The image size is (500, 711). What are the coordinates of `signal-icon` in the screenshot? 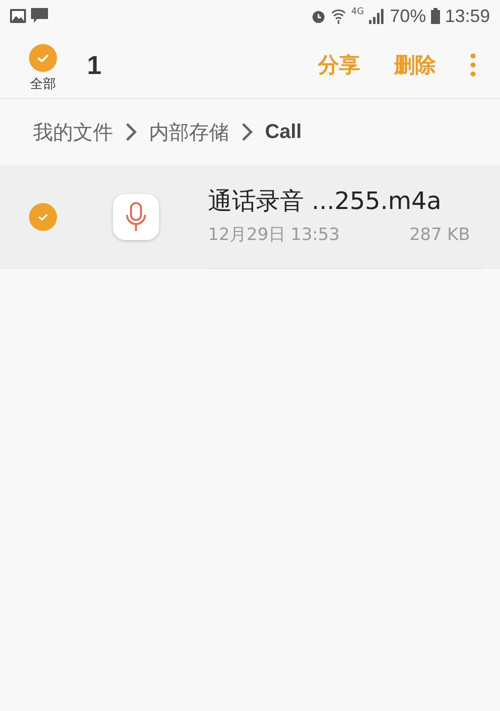 It's located at (376, 16).